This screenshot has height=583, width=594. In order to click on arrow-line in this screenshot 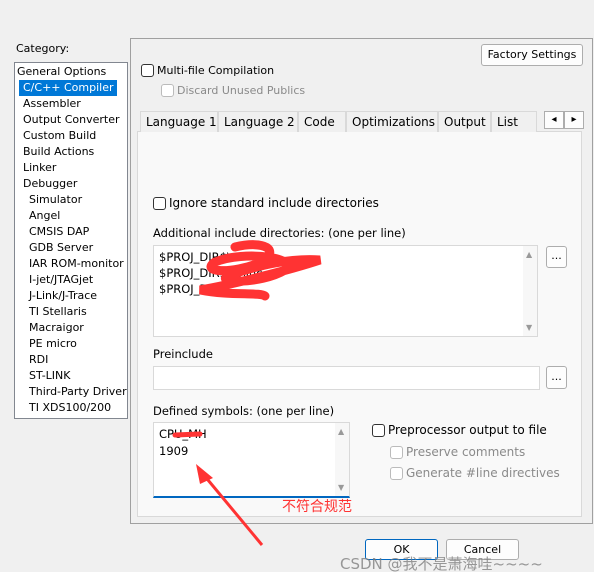, I will do `click(232, 509)`.